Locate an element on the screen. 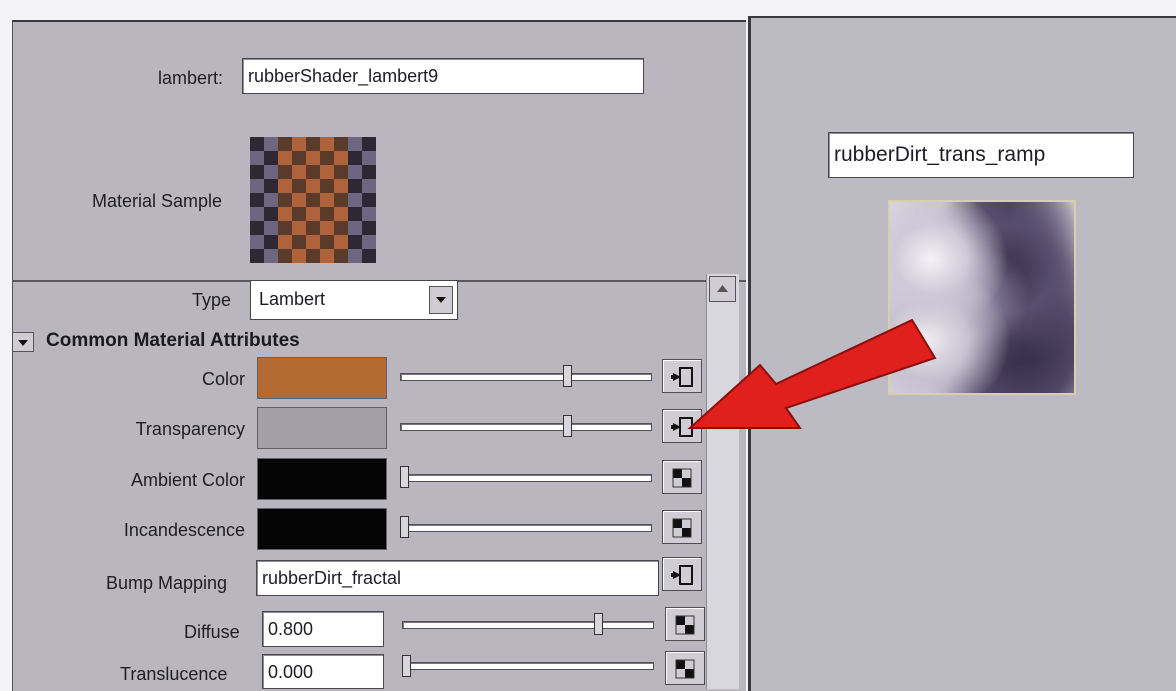 The image size is (1176, 691). material-sample-label: Material Sample is located at coordinates (157, 201).